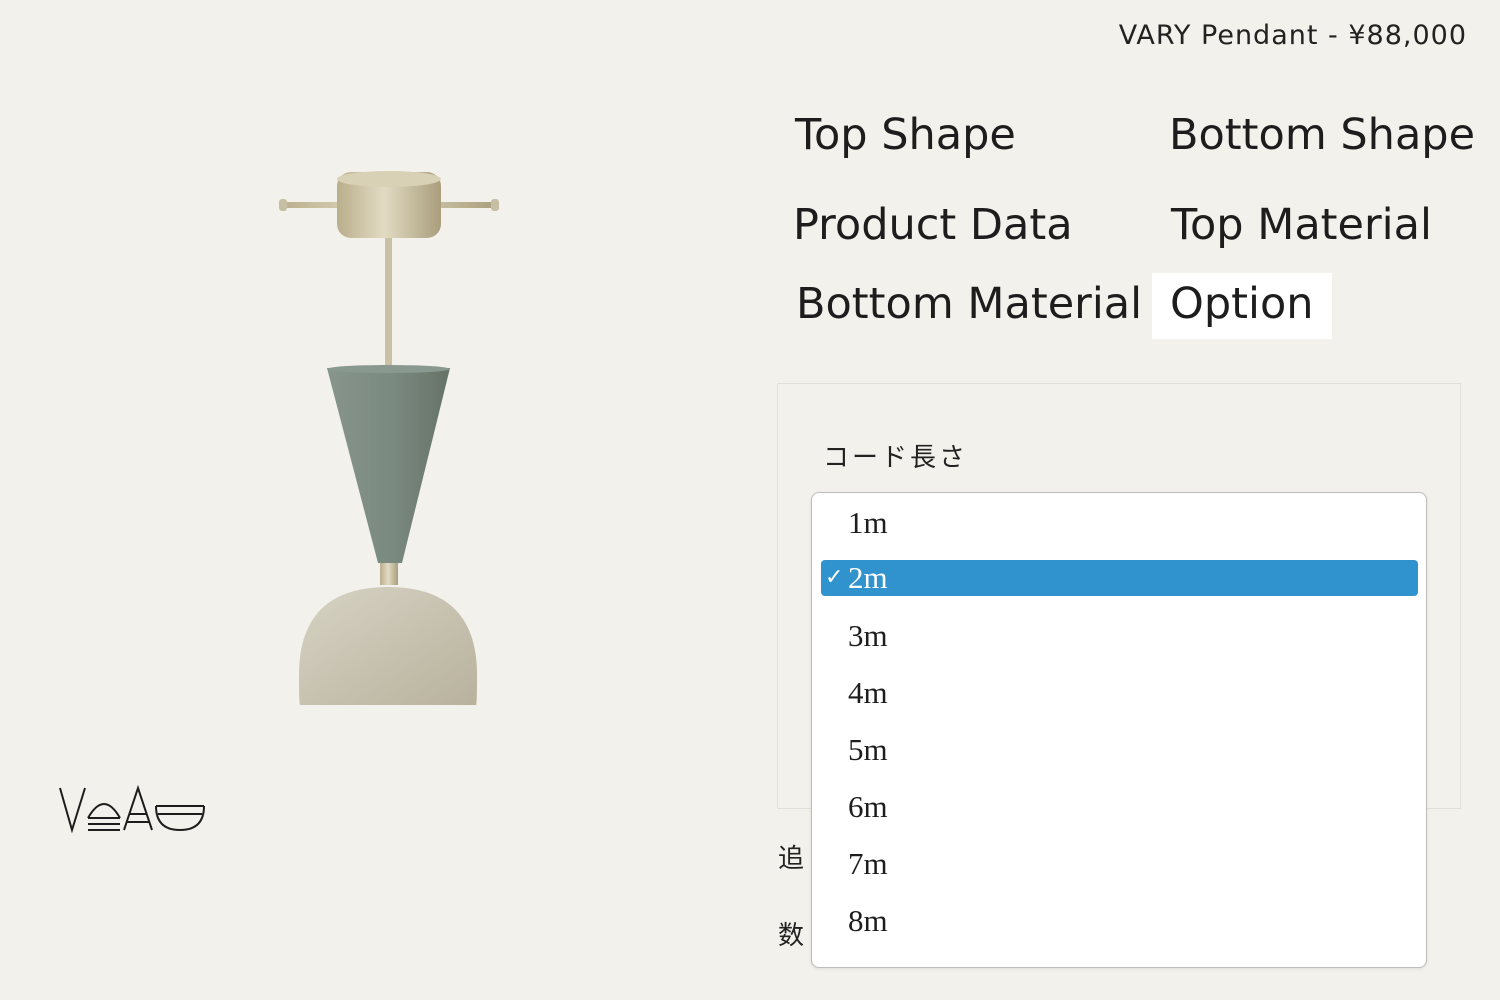 This screenshot has height=1000, width=1500. Describe the element at coordinates (1119, 523) in the screenshot. I see `option-1m: 1m` at that location.